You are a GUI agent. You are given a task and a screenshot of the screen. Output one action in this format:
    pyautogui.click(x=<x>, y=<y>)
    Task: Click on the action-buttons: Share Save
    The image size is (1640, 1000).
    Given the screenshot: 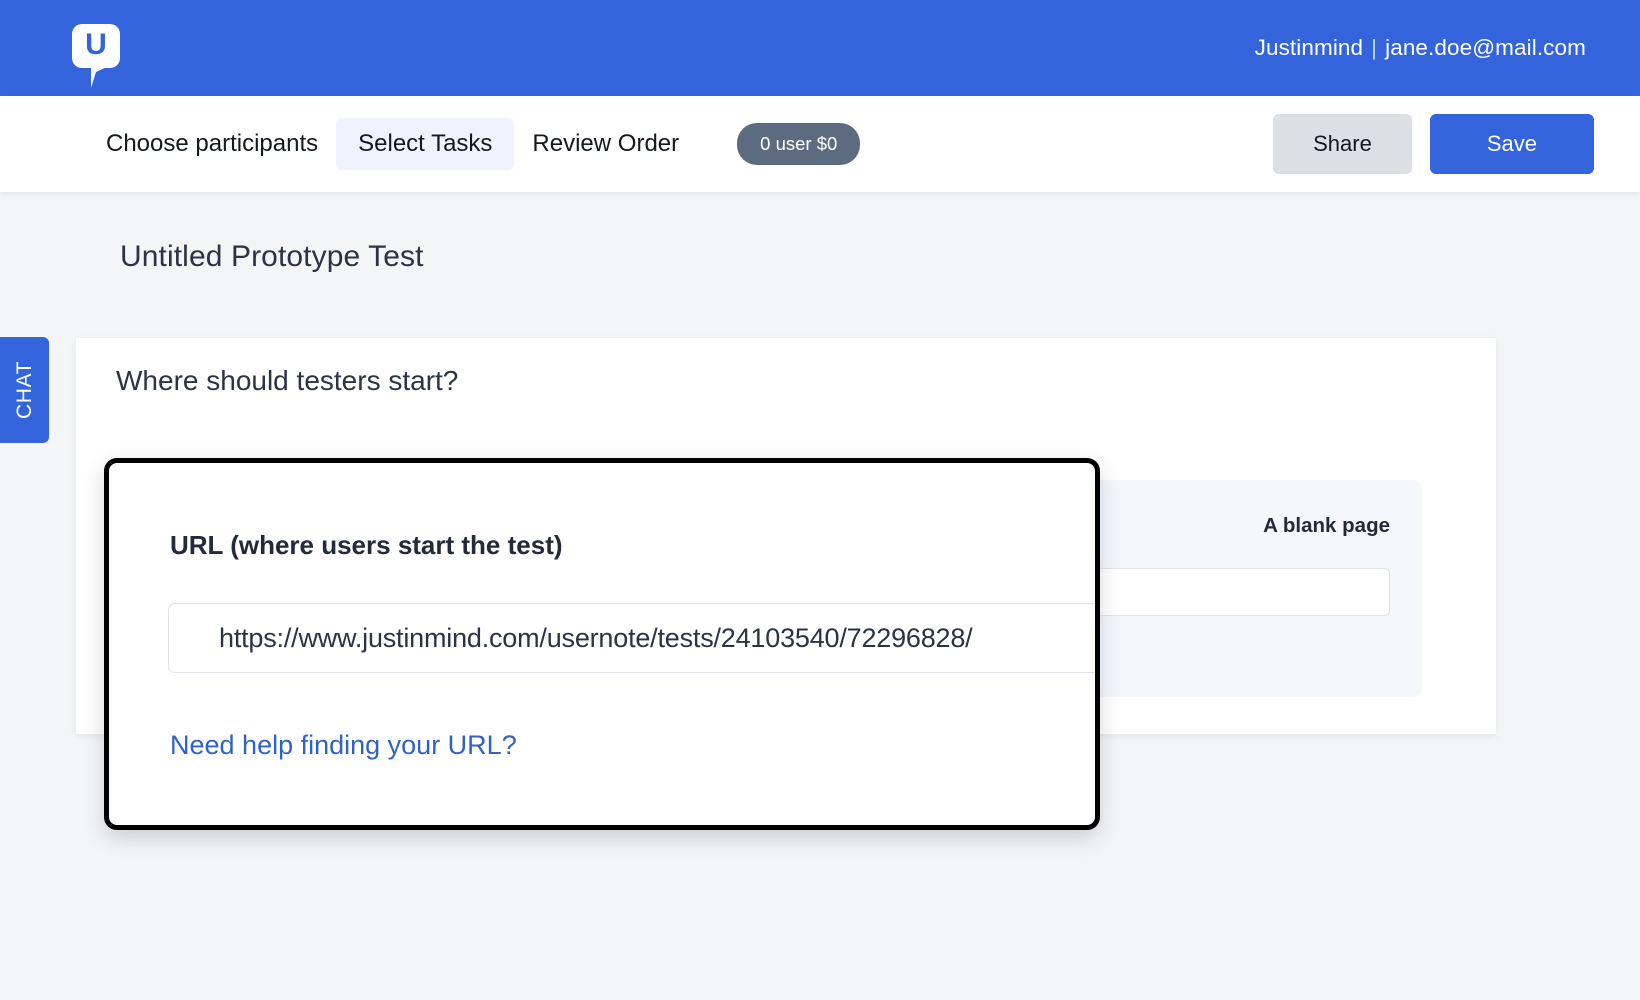 What is the action you would take?
    pyautogui.click(x=1433, y=144)
    